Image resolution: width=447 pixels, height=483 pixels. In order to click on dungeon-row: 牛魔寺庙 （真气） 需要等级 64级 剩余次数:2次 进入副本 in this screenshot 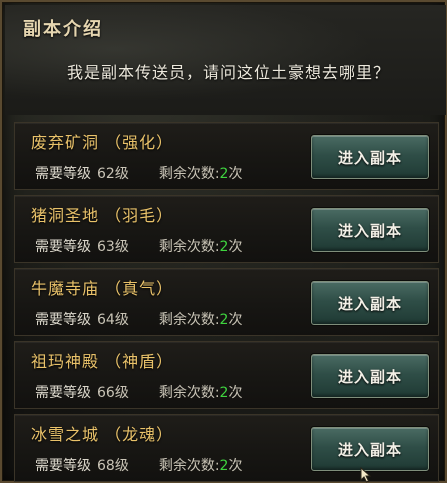, I will do `click(226, 302)`.